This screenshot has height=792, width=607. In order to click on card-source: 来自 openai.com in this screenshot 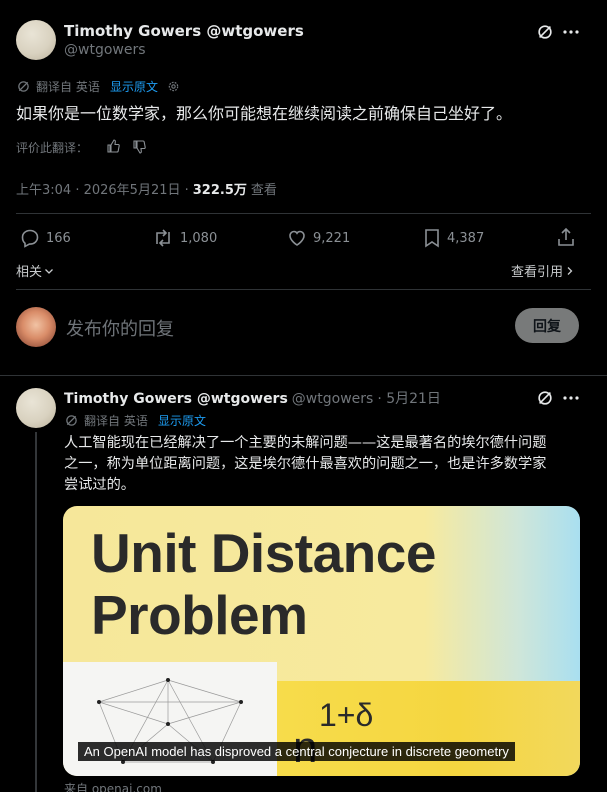, I will do `click(113, 786)`.